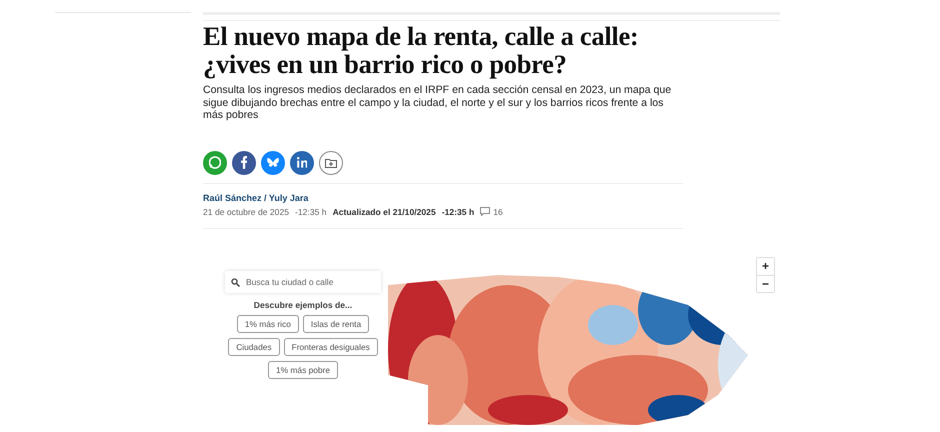 This screenshot has width=940, height=432. What do you see at coordinates (303, 281) in the screenshot?
I see `search-field: Busca tu ciudad o calle` at bounding box center [303, 281].